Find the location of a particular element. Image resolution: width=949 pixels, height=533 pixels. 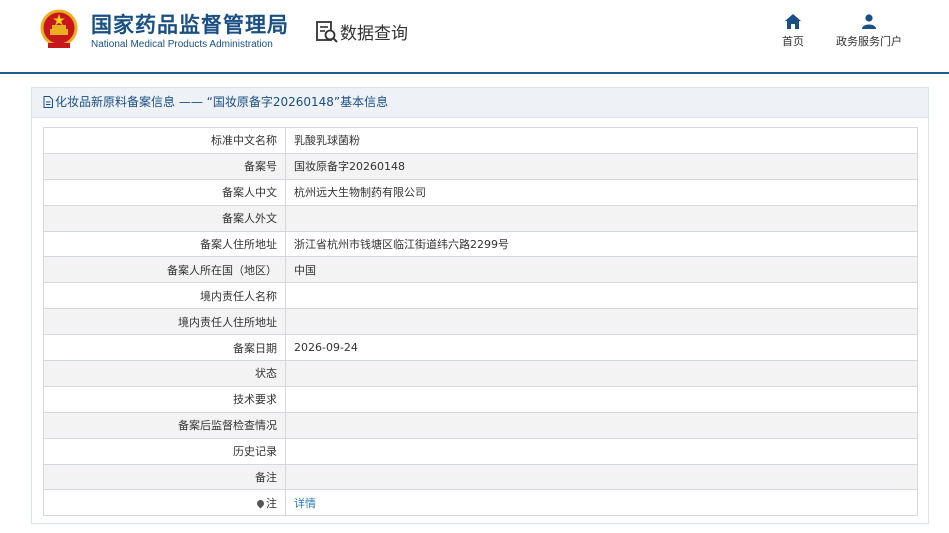

nav-portal-label: 政务服务门户 is located at coordinates (869, 41).